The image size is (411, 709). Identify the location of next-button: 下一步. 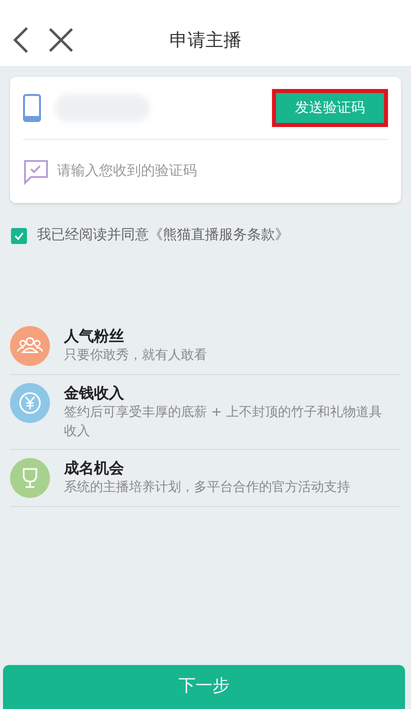
(204, 687).